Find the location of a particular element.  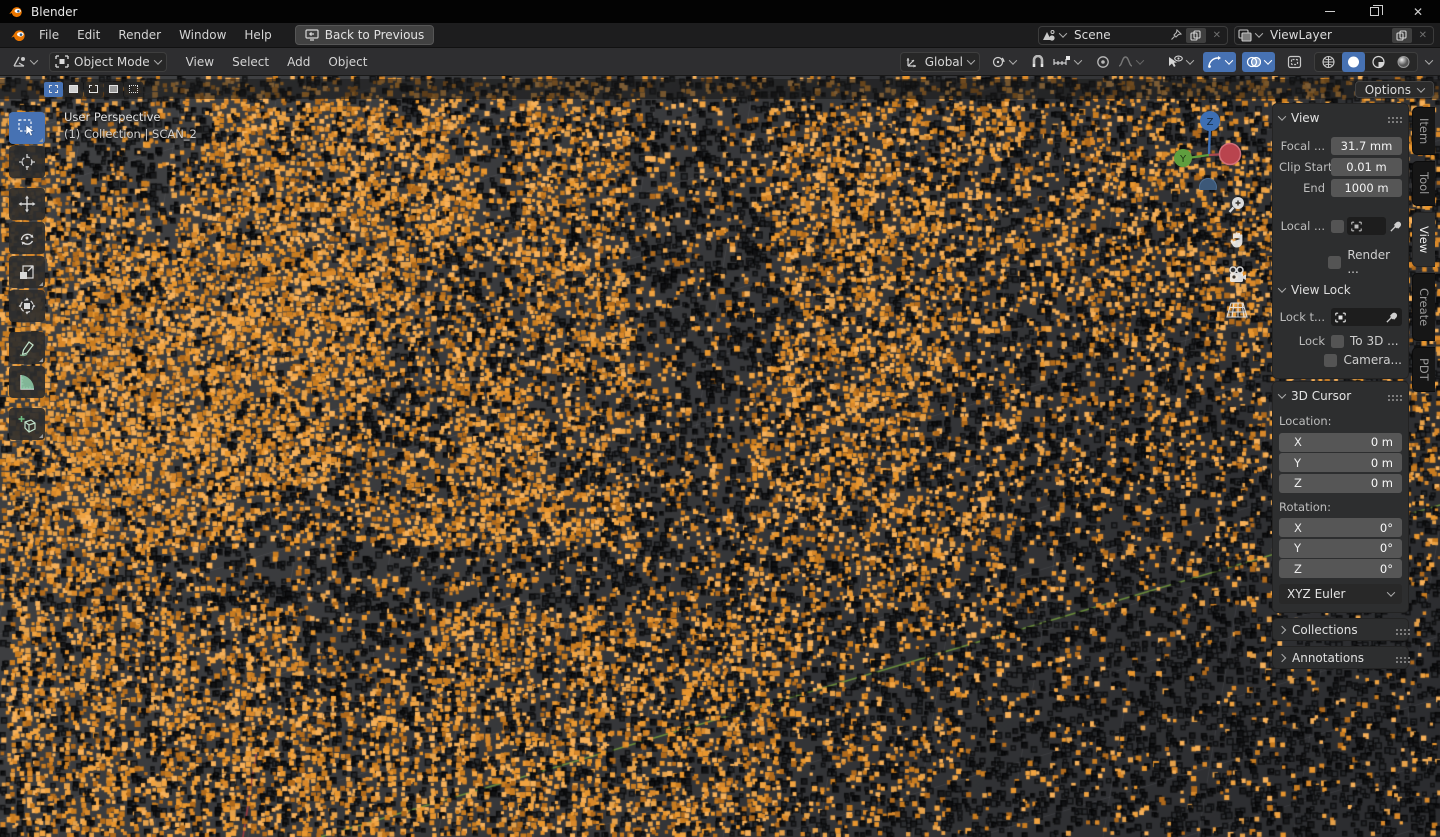

menu-help: Help is located at coordinates (257, 35).